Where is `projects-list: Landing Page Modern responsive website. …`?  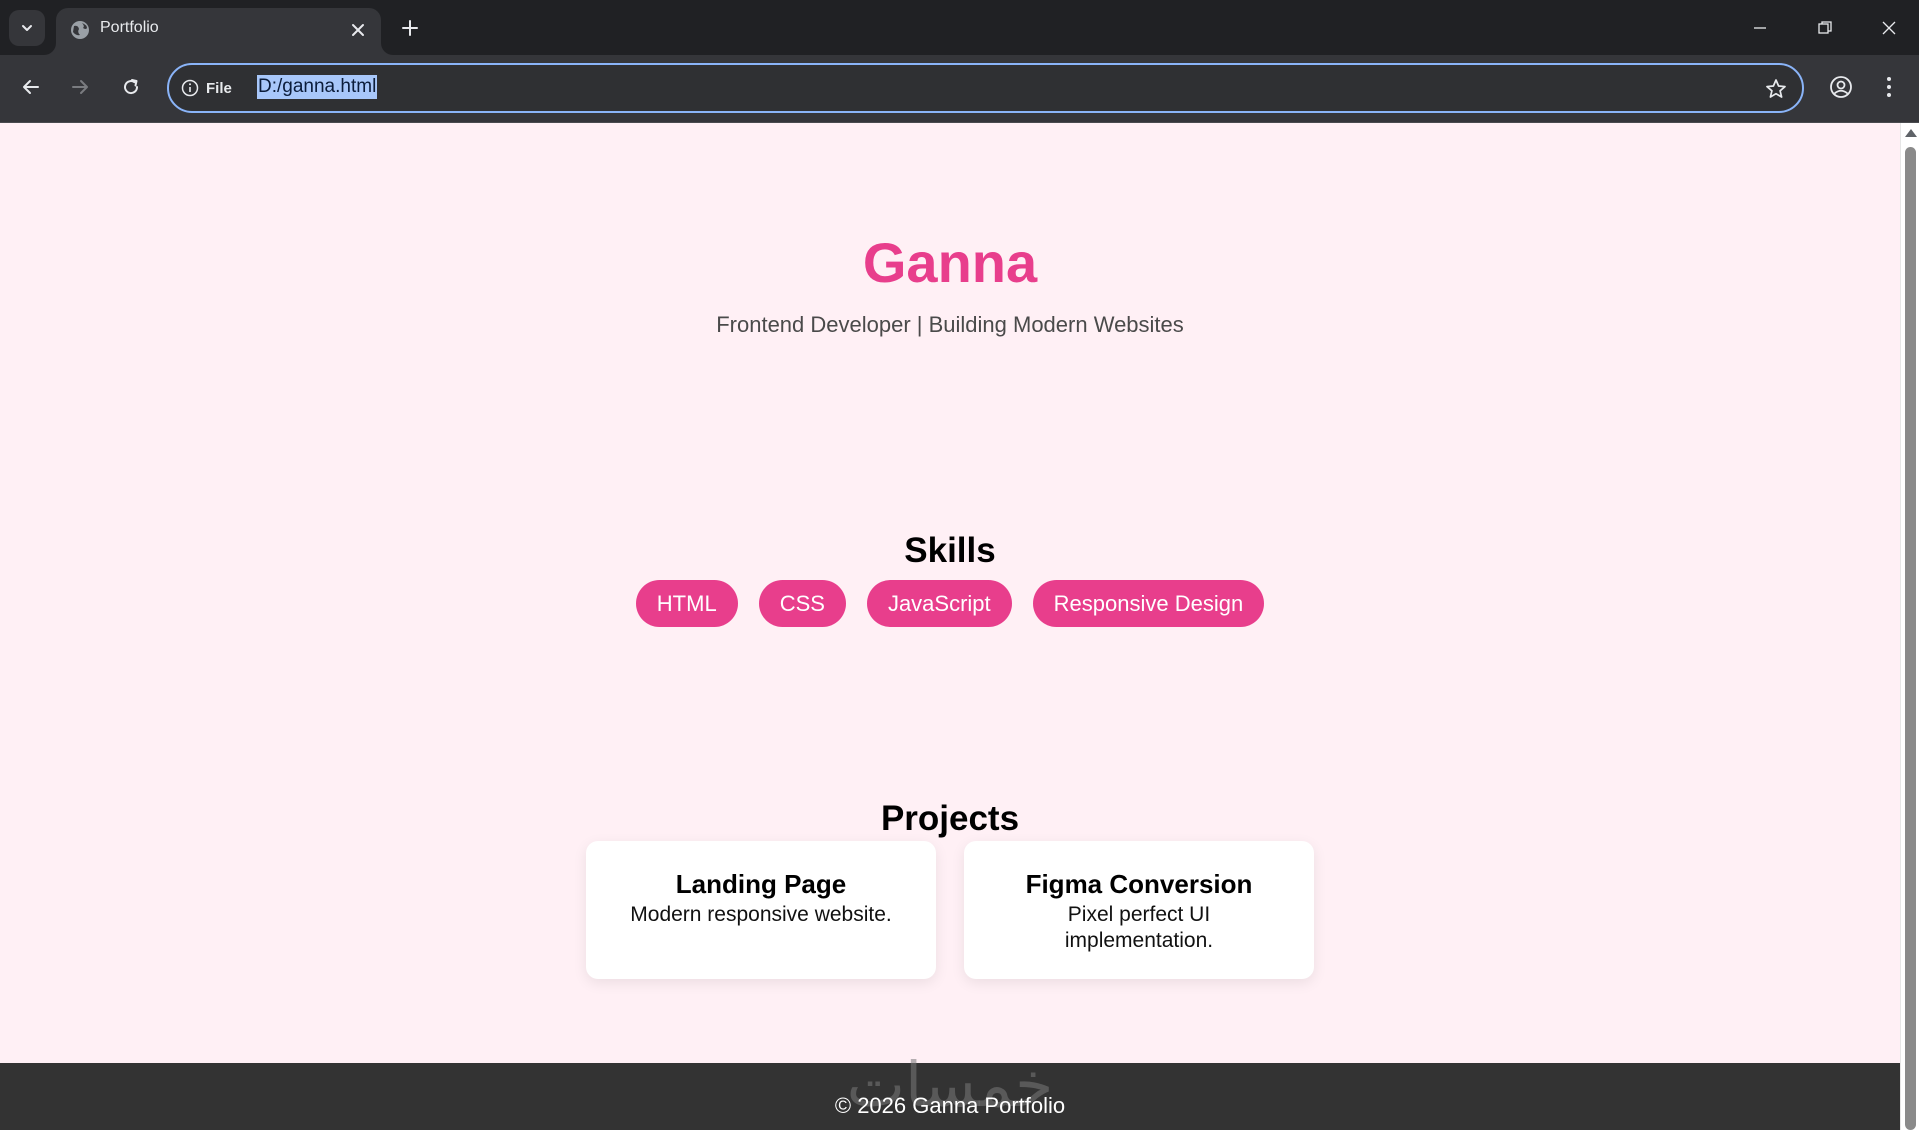 projects-list: Landing Page Modern responsive website. … is located at coordinates (950, 910).